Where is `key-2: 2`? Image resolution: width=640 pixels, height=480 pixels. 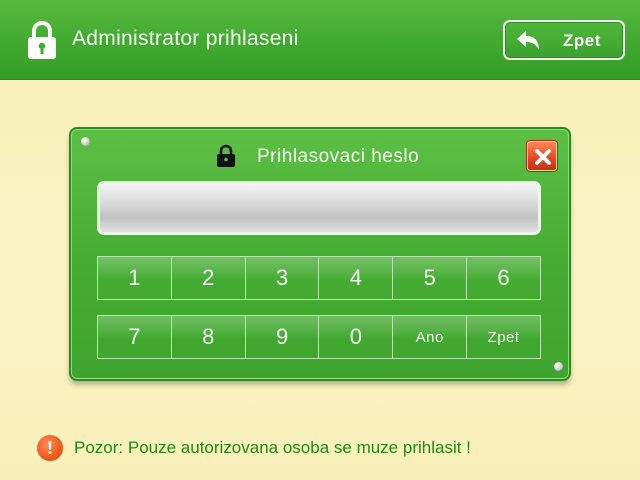 key-2: 2 is located at coordinates (208, 278).